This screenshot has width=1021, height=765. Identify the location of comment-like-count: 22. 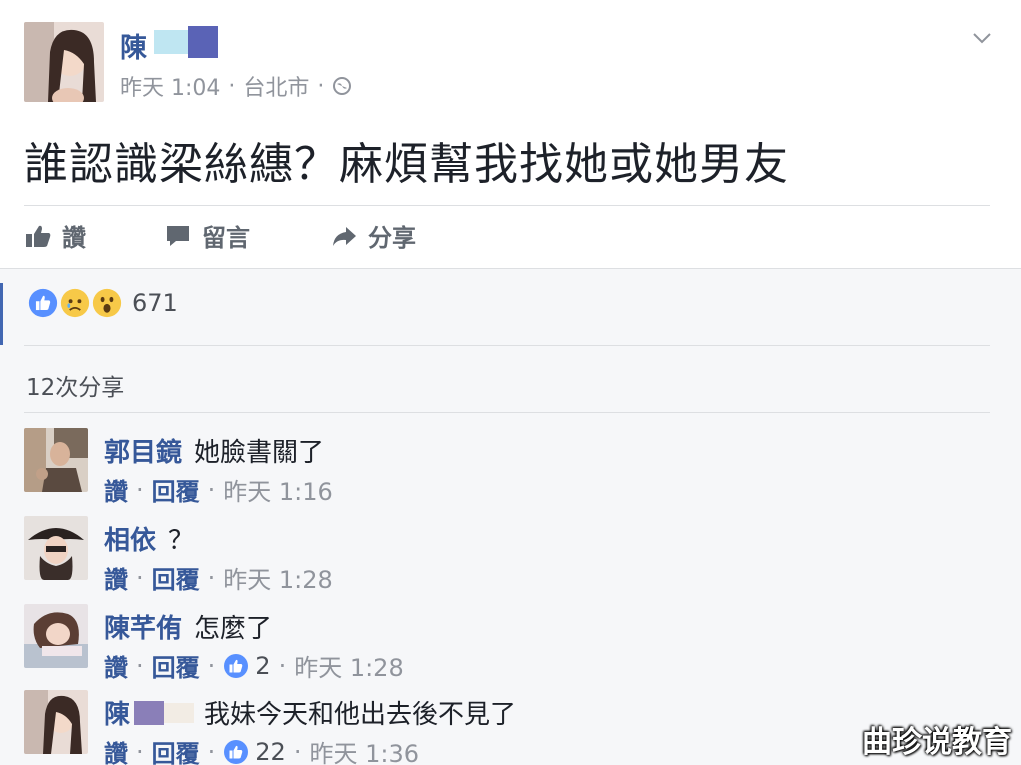
(254, 751).